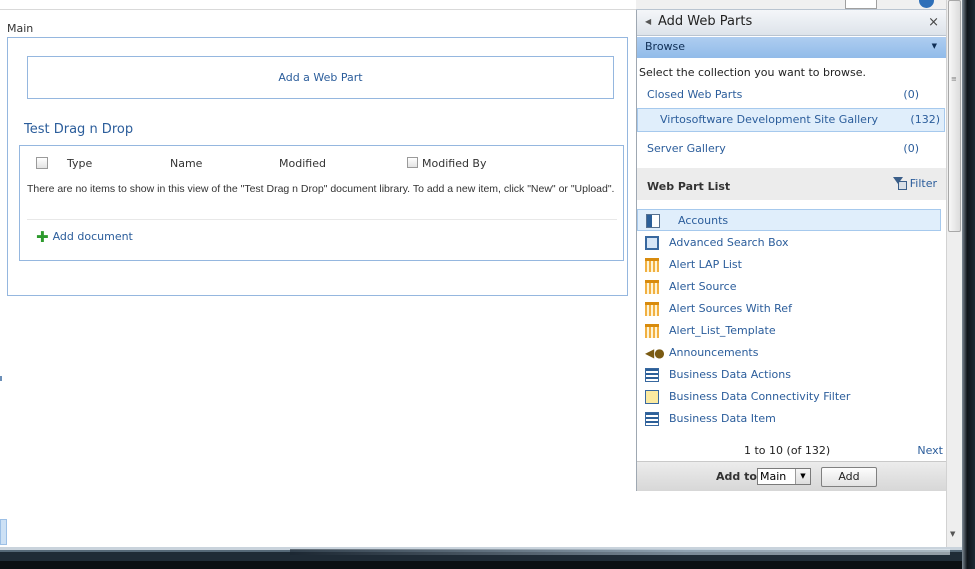 The height and width of the screenshot is (569, 975). Describe the element at coordinates (968, 284) in the screenshot. I see `window-frame-right` at that location.